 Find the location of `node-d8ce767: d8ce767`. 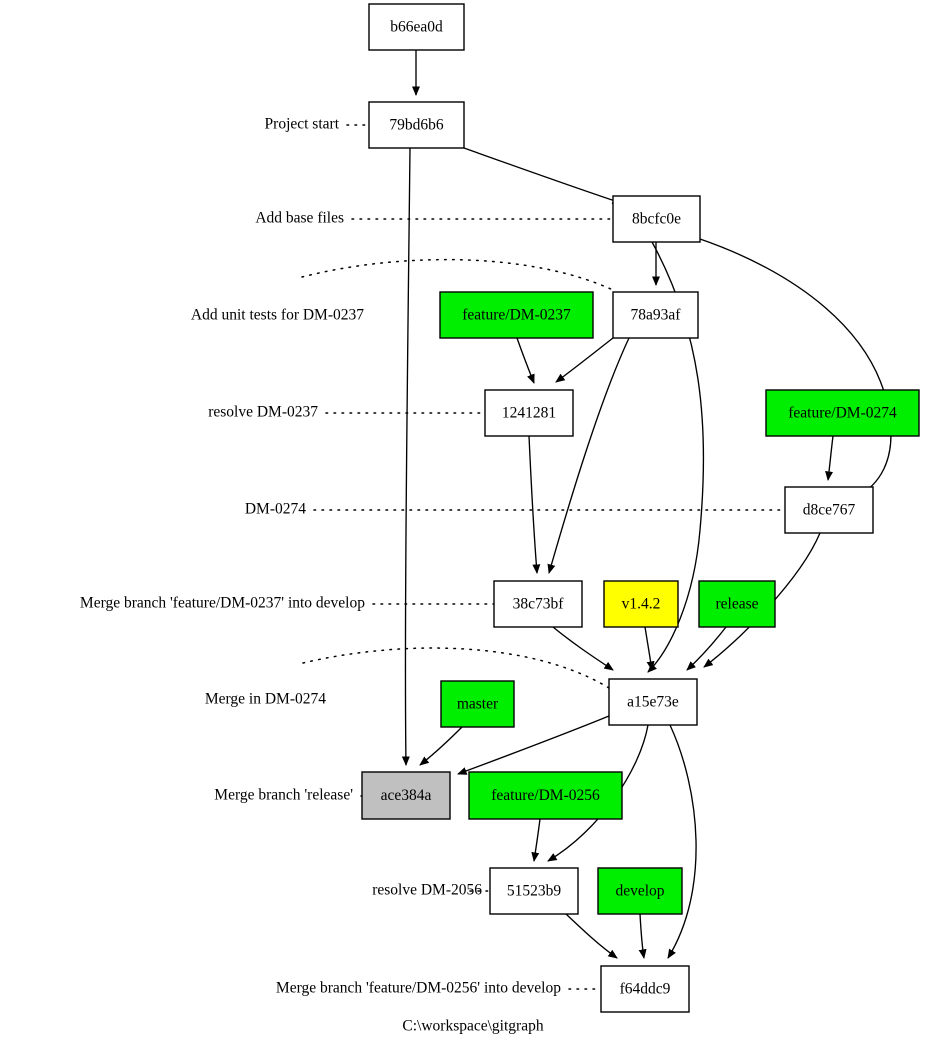

node-d8ce767: d8ce767 is located at coordinates (829, 510).